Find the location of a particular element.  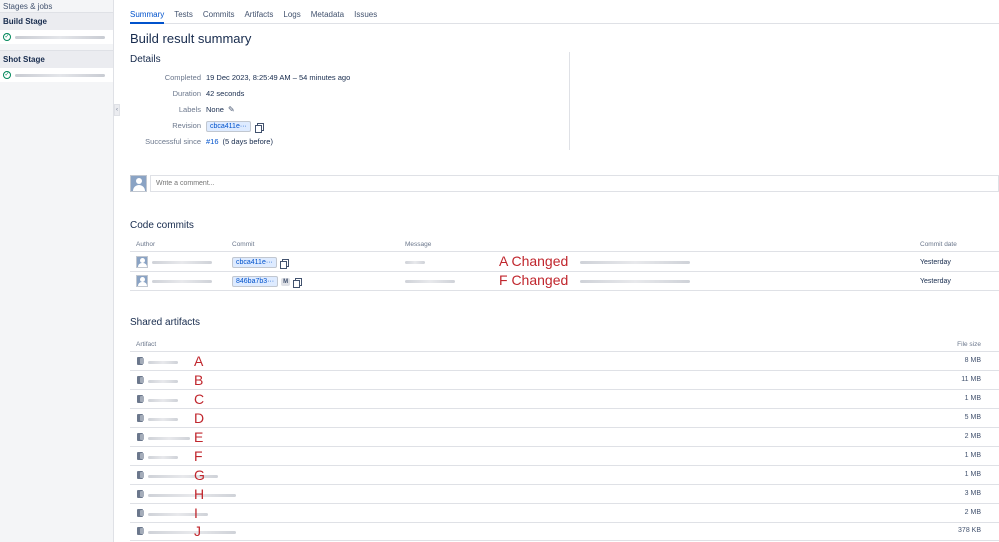

artifact-annotation: C is located at coordinates (199, 399).